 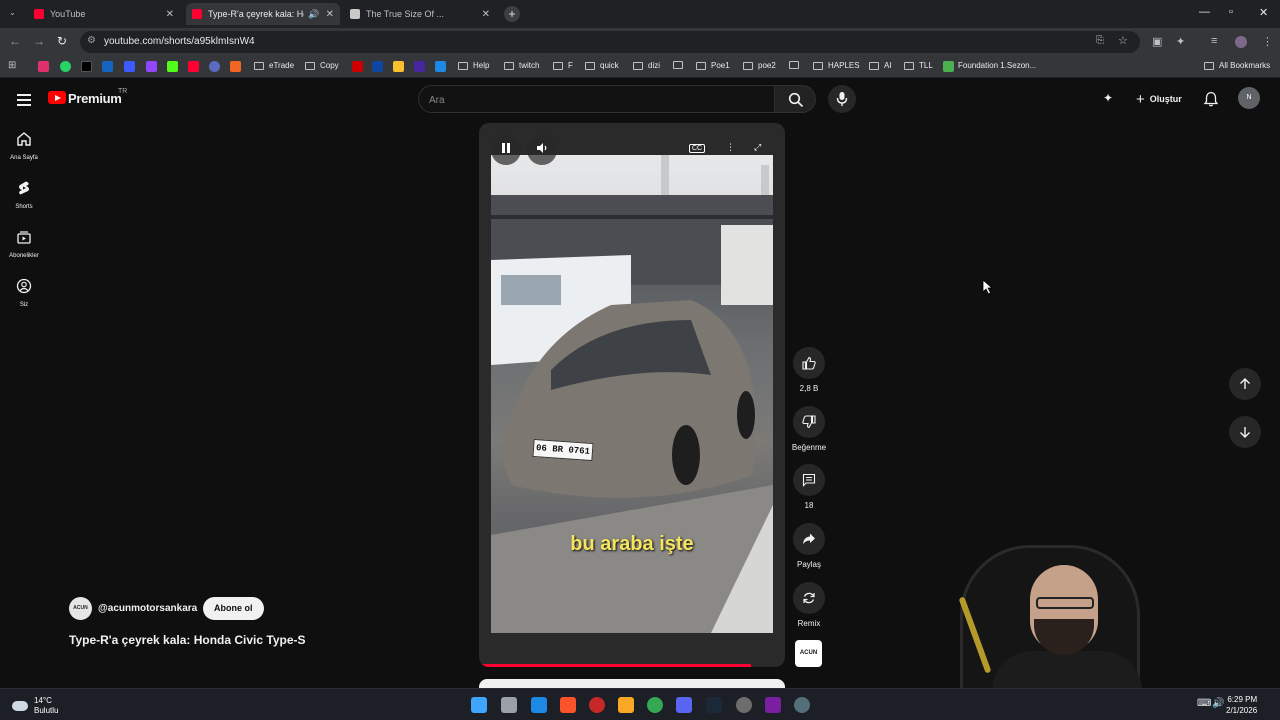 What do you see at coordinates (15, 41) in the screenshot?
I see `back-icon: ←` at bounding box center [15, 41].